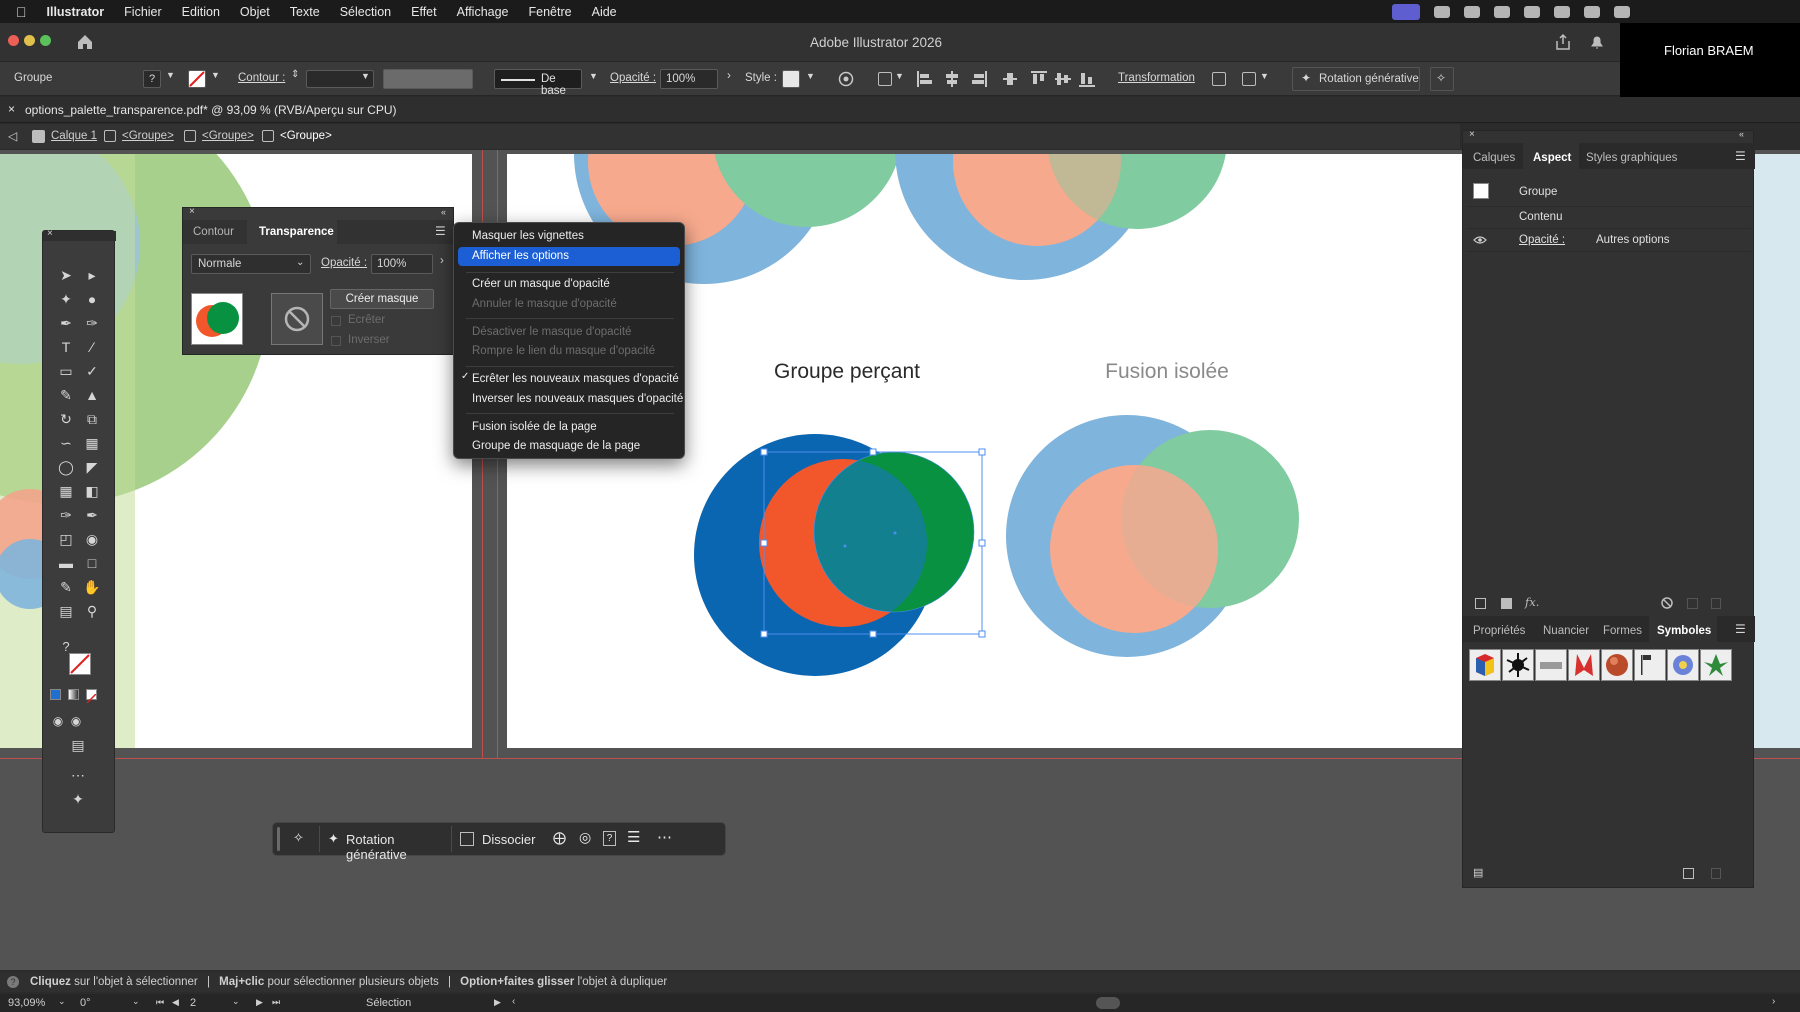 This screenshot has width=1800, height=1012. Describe the element at coordinates (365, 76) in the screenshot. I see `stroke-weight-dropdown-icon: ▼` at that location.